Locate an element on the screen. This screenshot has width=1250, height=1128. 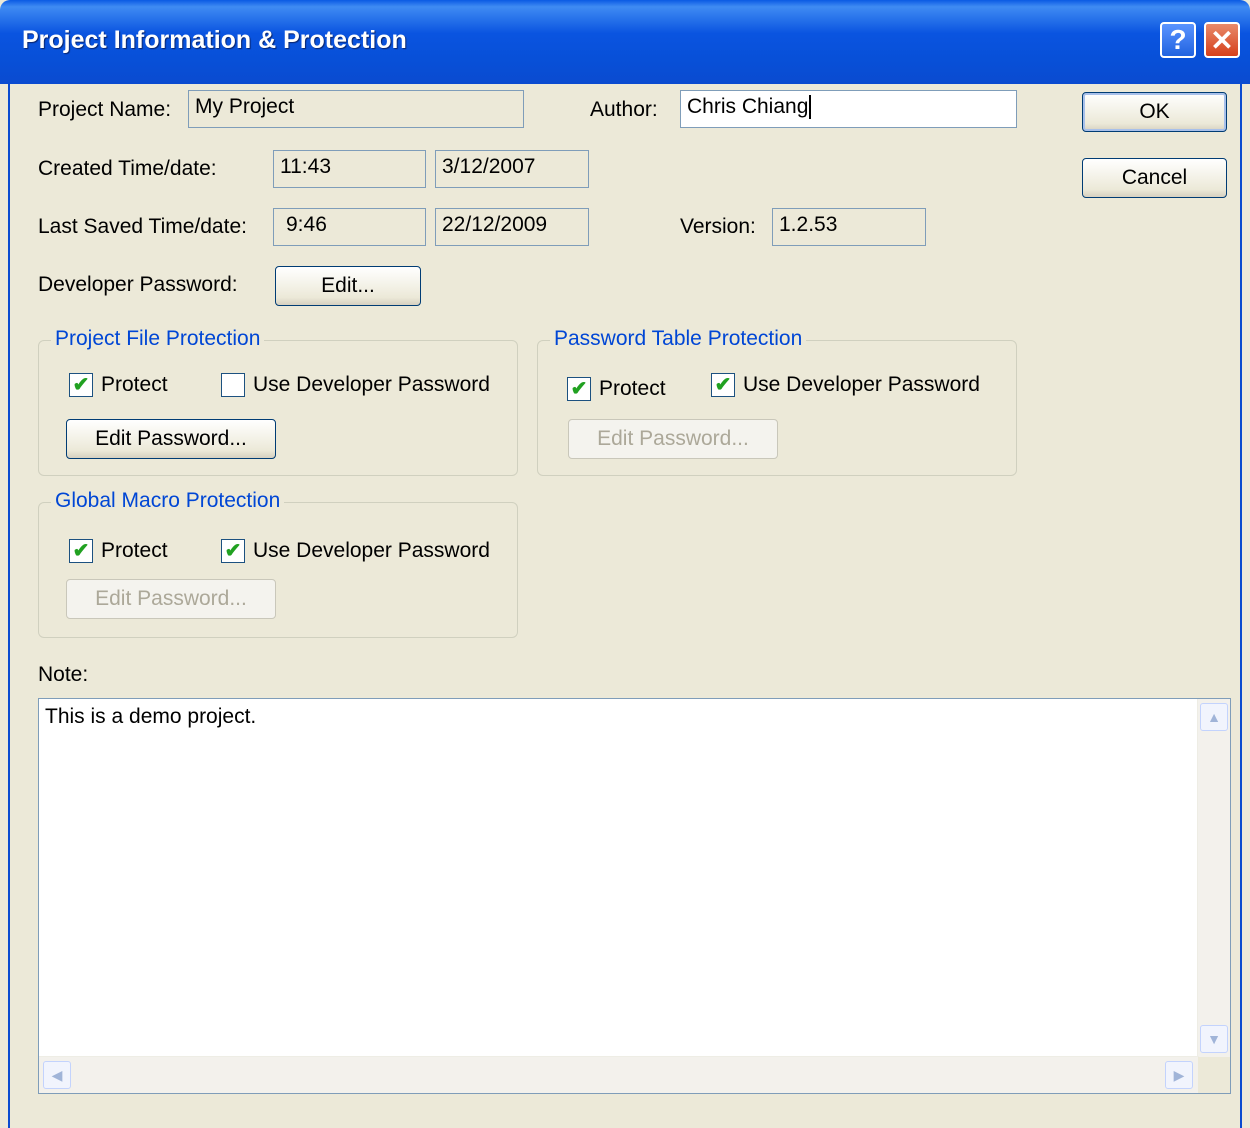
developer-password-label: Developer Password: is located at coordinates (138, 284).